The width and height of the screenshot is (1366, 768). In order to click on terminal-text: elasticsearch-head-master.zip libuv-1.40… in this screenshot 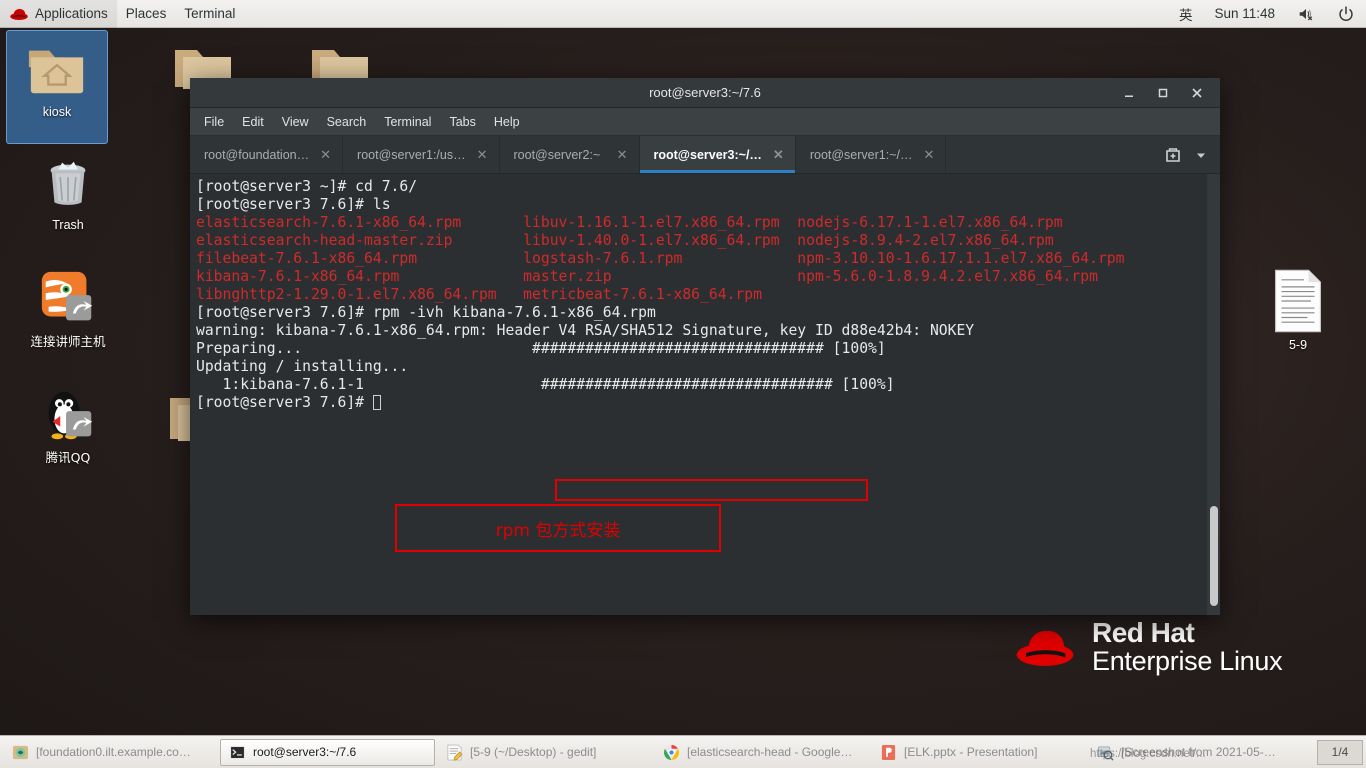, I will do `click(625, 240)`.